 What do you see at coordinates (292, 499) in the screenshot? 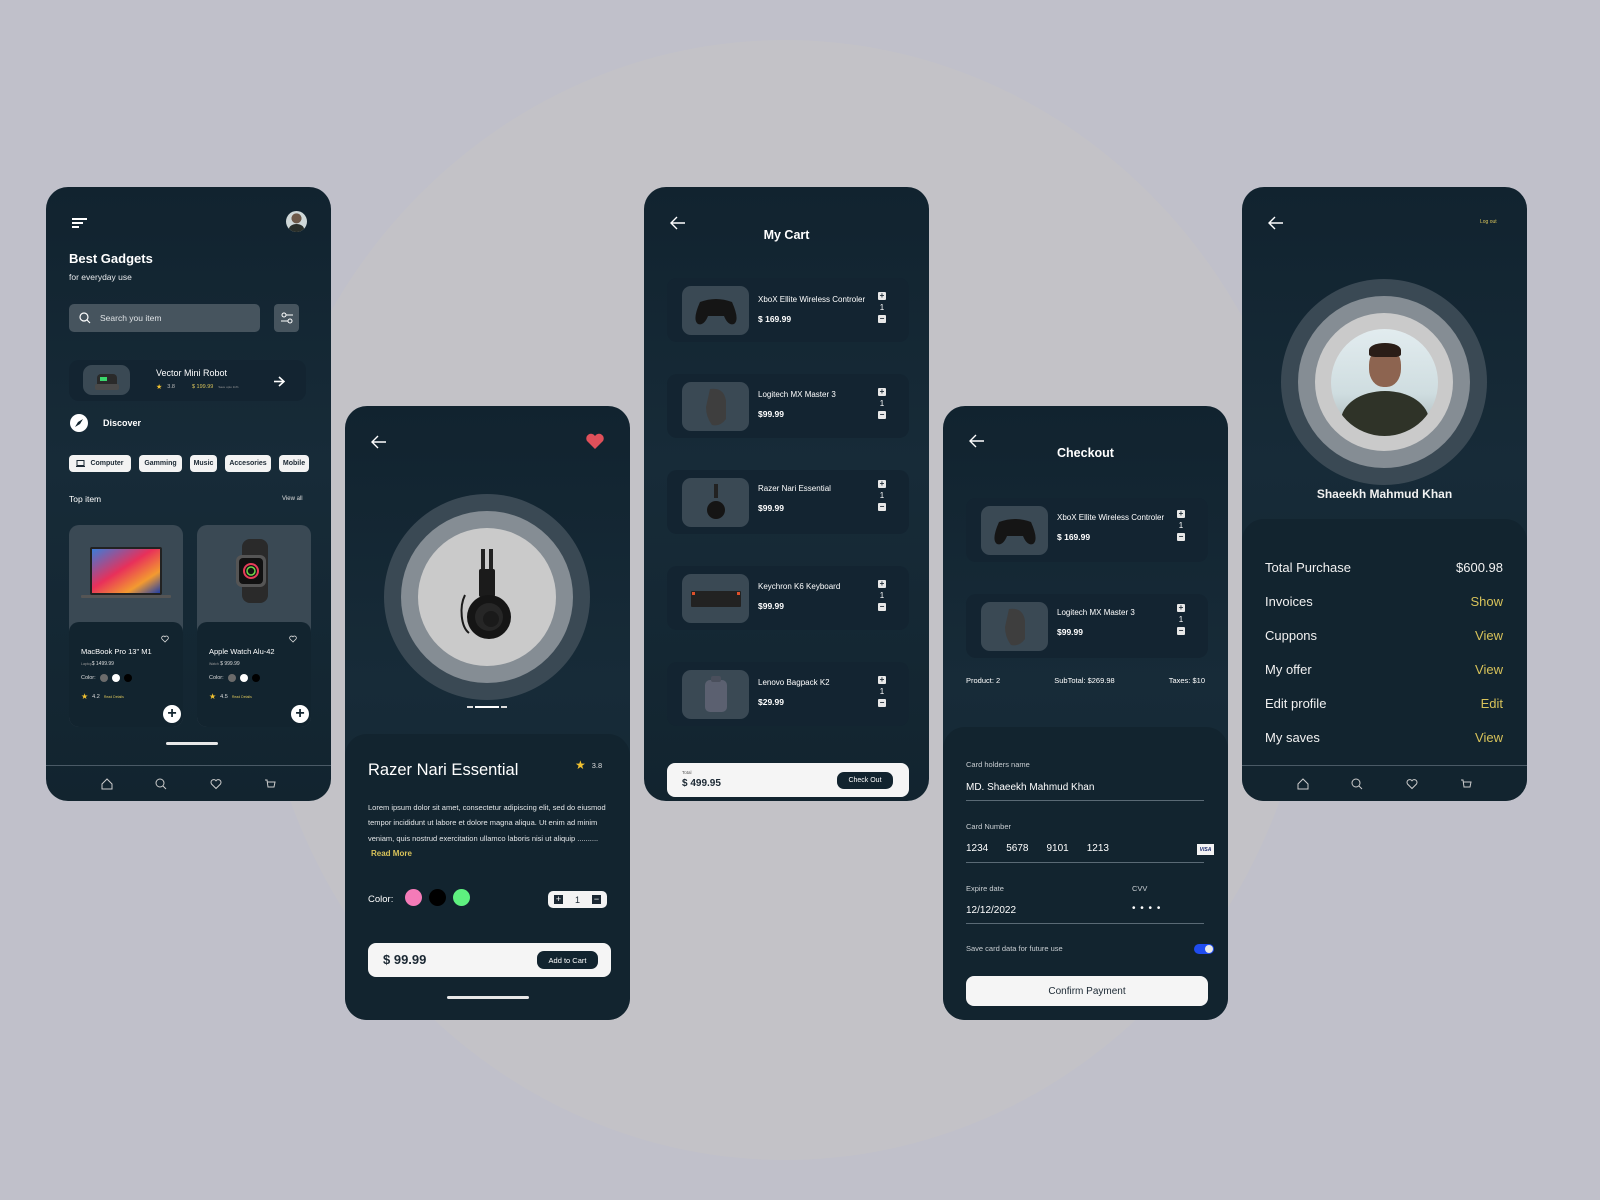
I see `view-all-link: View all` at bounding box center [292, 499].